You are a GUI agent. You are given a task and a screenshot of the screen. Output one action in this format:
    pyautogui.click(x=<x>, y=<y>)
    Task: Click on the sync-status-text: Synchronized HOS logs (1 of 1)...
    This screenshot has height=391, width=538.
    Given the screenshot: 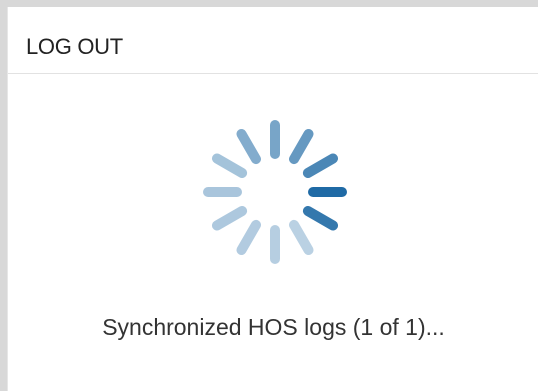 What is the action you would take?
    pyautogui.click(x=273, y=327)
    